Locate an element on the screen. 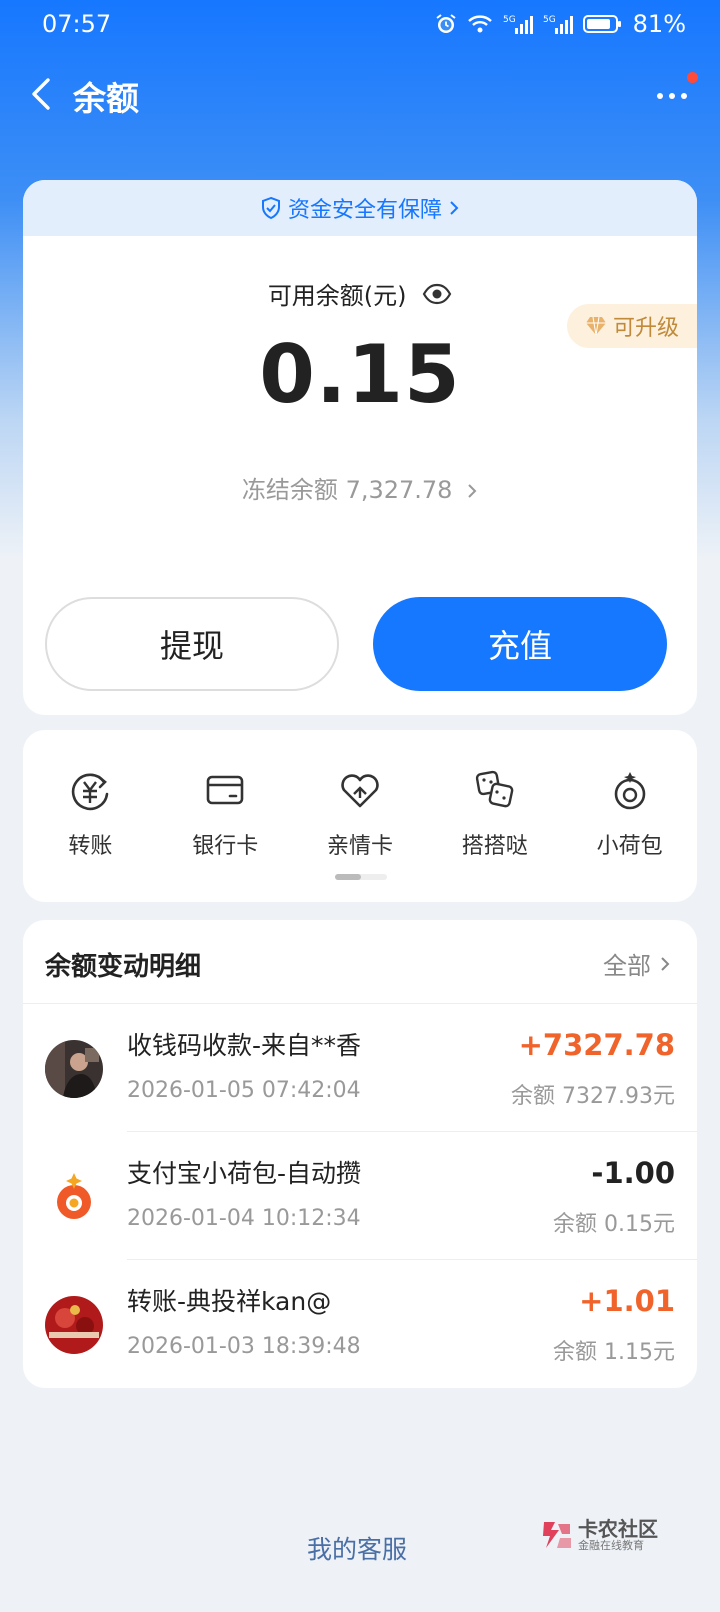  nav-bar: 余额 is located at coordinates (360, 94).